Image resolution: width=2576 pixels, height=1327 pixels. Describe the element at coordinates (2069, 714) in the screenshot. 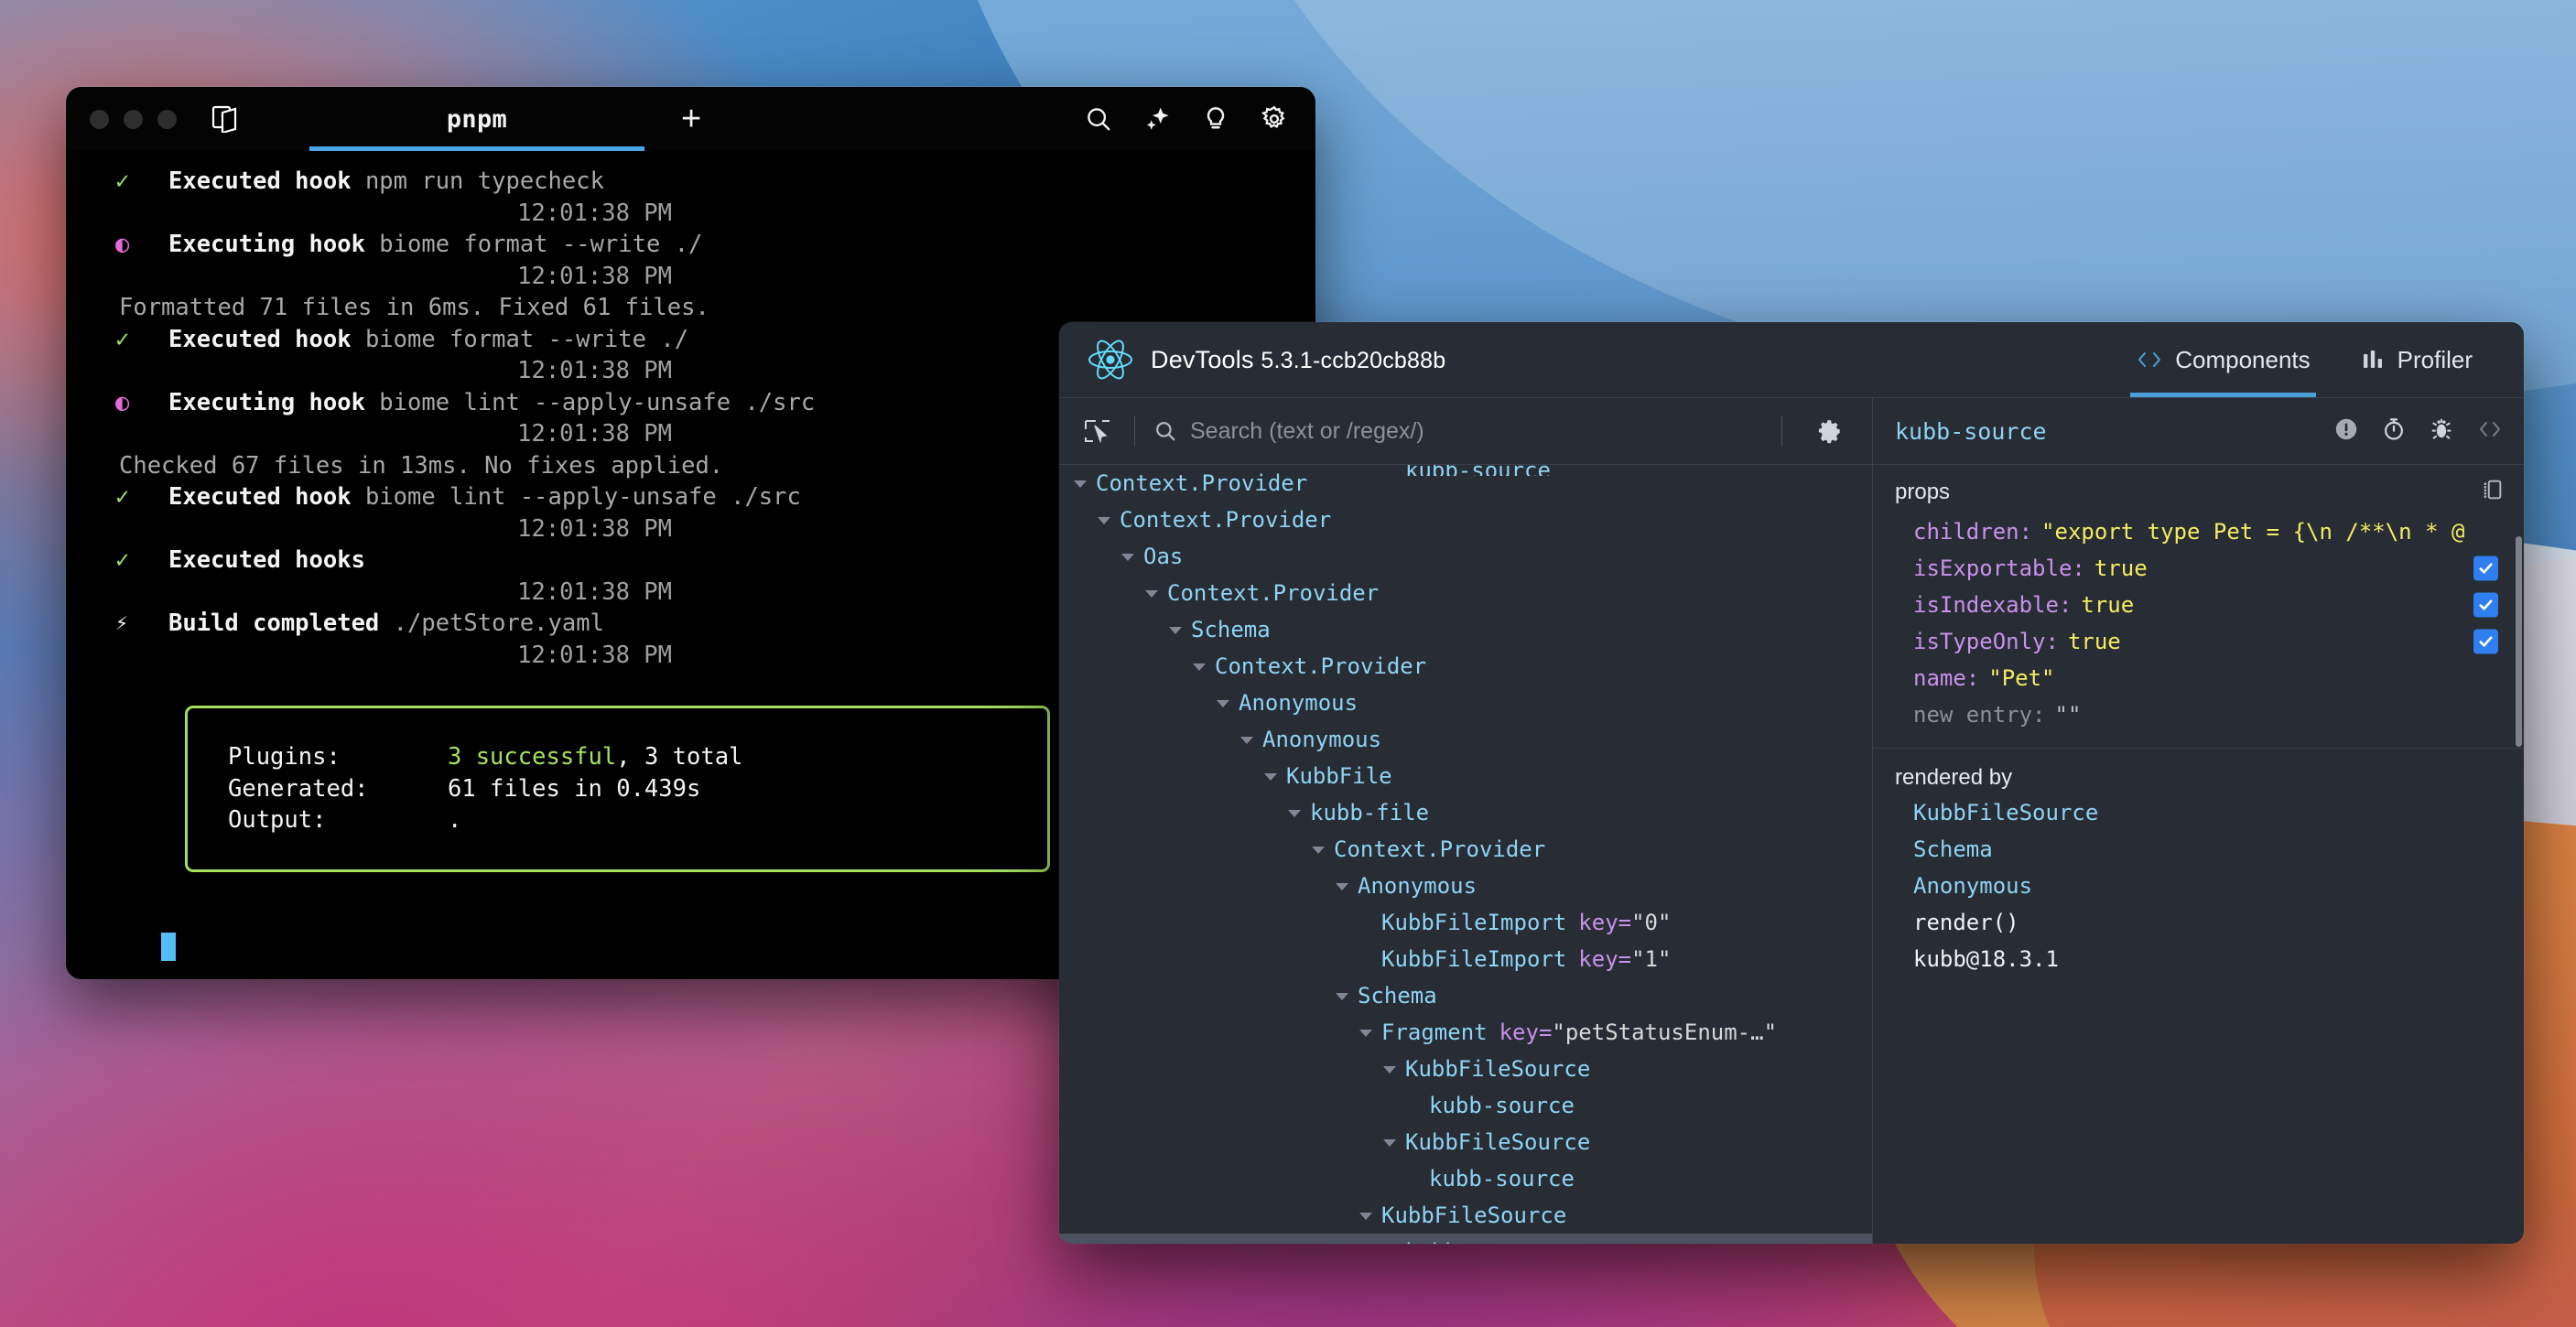

I see `prop-value: ""` at that location.